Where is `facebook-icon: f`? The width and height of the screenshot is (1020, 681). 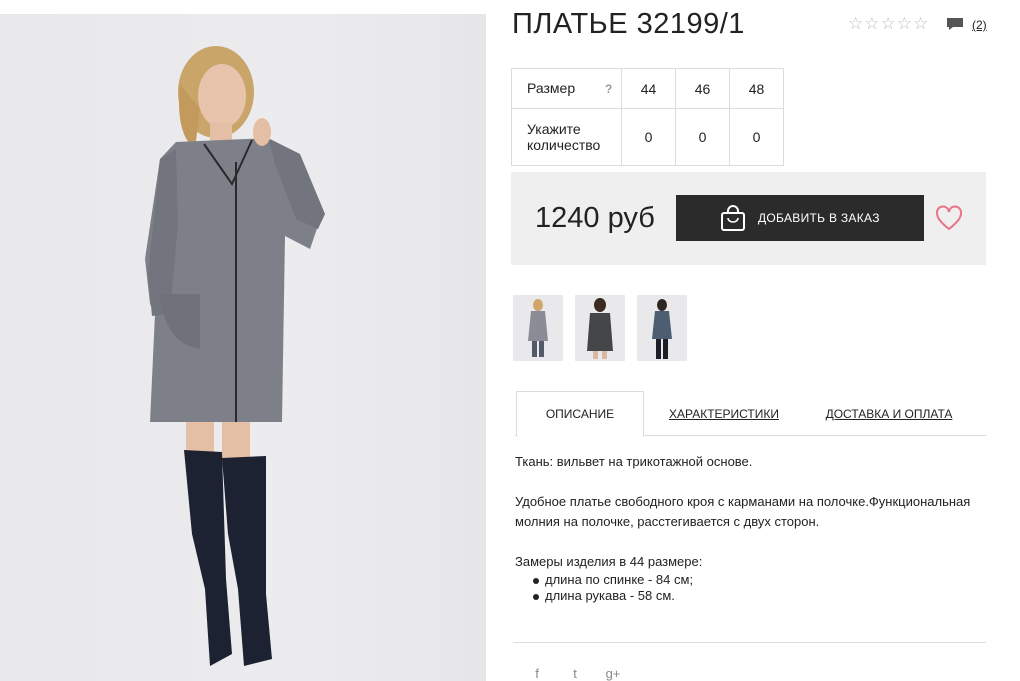 facebook-icon: f is located at coordinates (537, 673).